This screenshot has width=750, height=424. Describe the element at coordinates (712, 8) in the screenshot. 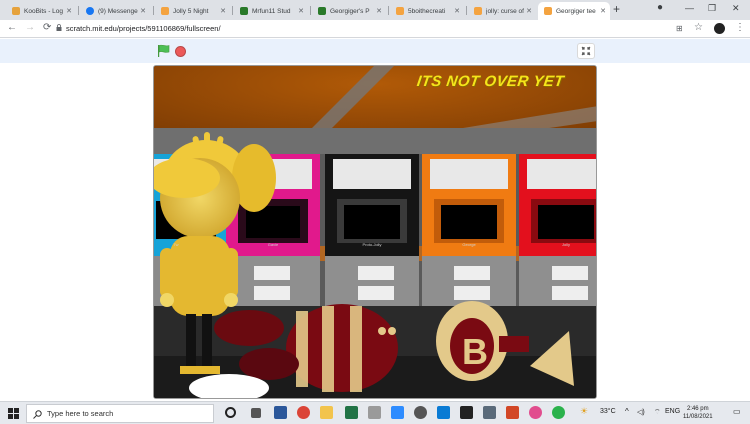

I see `restore-button: ❐` at that location.